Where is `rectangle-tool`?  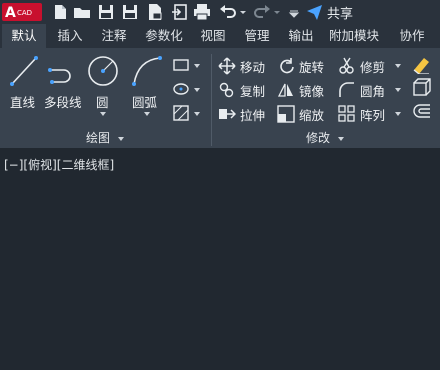 rectangle-tool is located at coordinates (187, 65).